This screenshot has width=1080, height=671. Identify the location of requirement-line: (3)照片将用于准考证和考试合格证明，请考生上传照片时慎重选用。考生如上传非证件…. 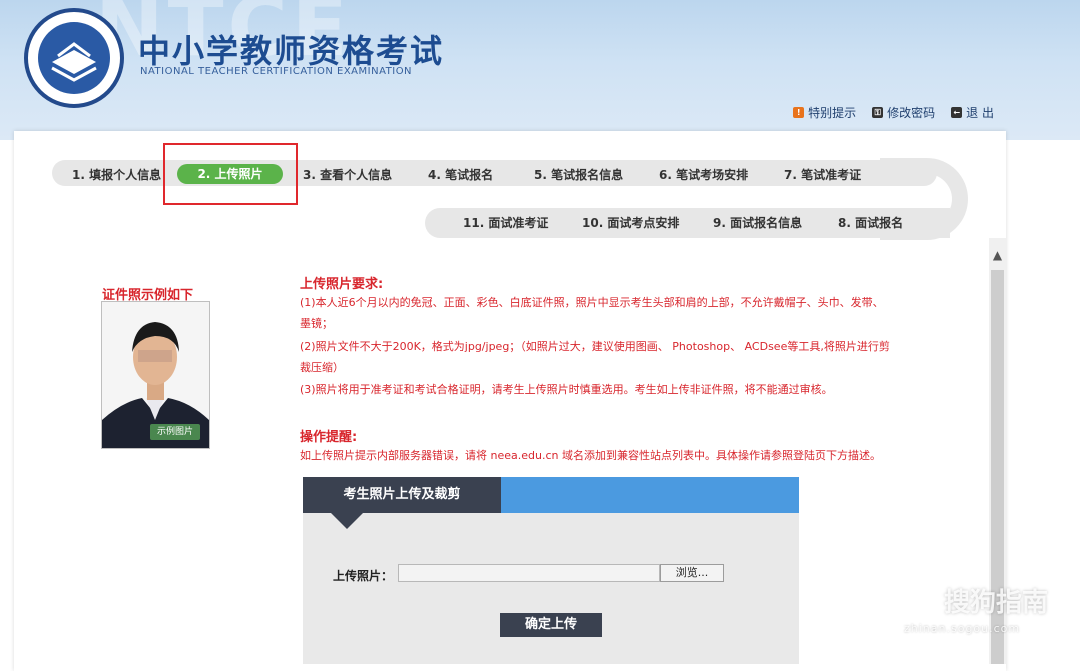
(566, 389).